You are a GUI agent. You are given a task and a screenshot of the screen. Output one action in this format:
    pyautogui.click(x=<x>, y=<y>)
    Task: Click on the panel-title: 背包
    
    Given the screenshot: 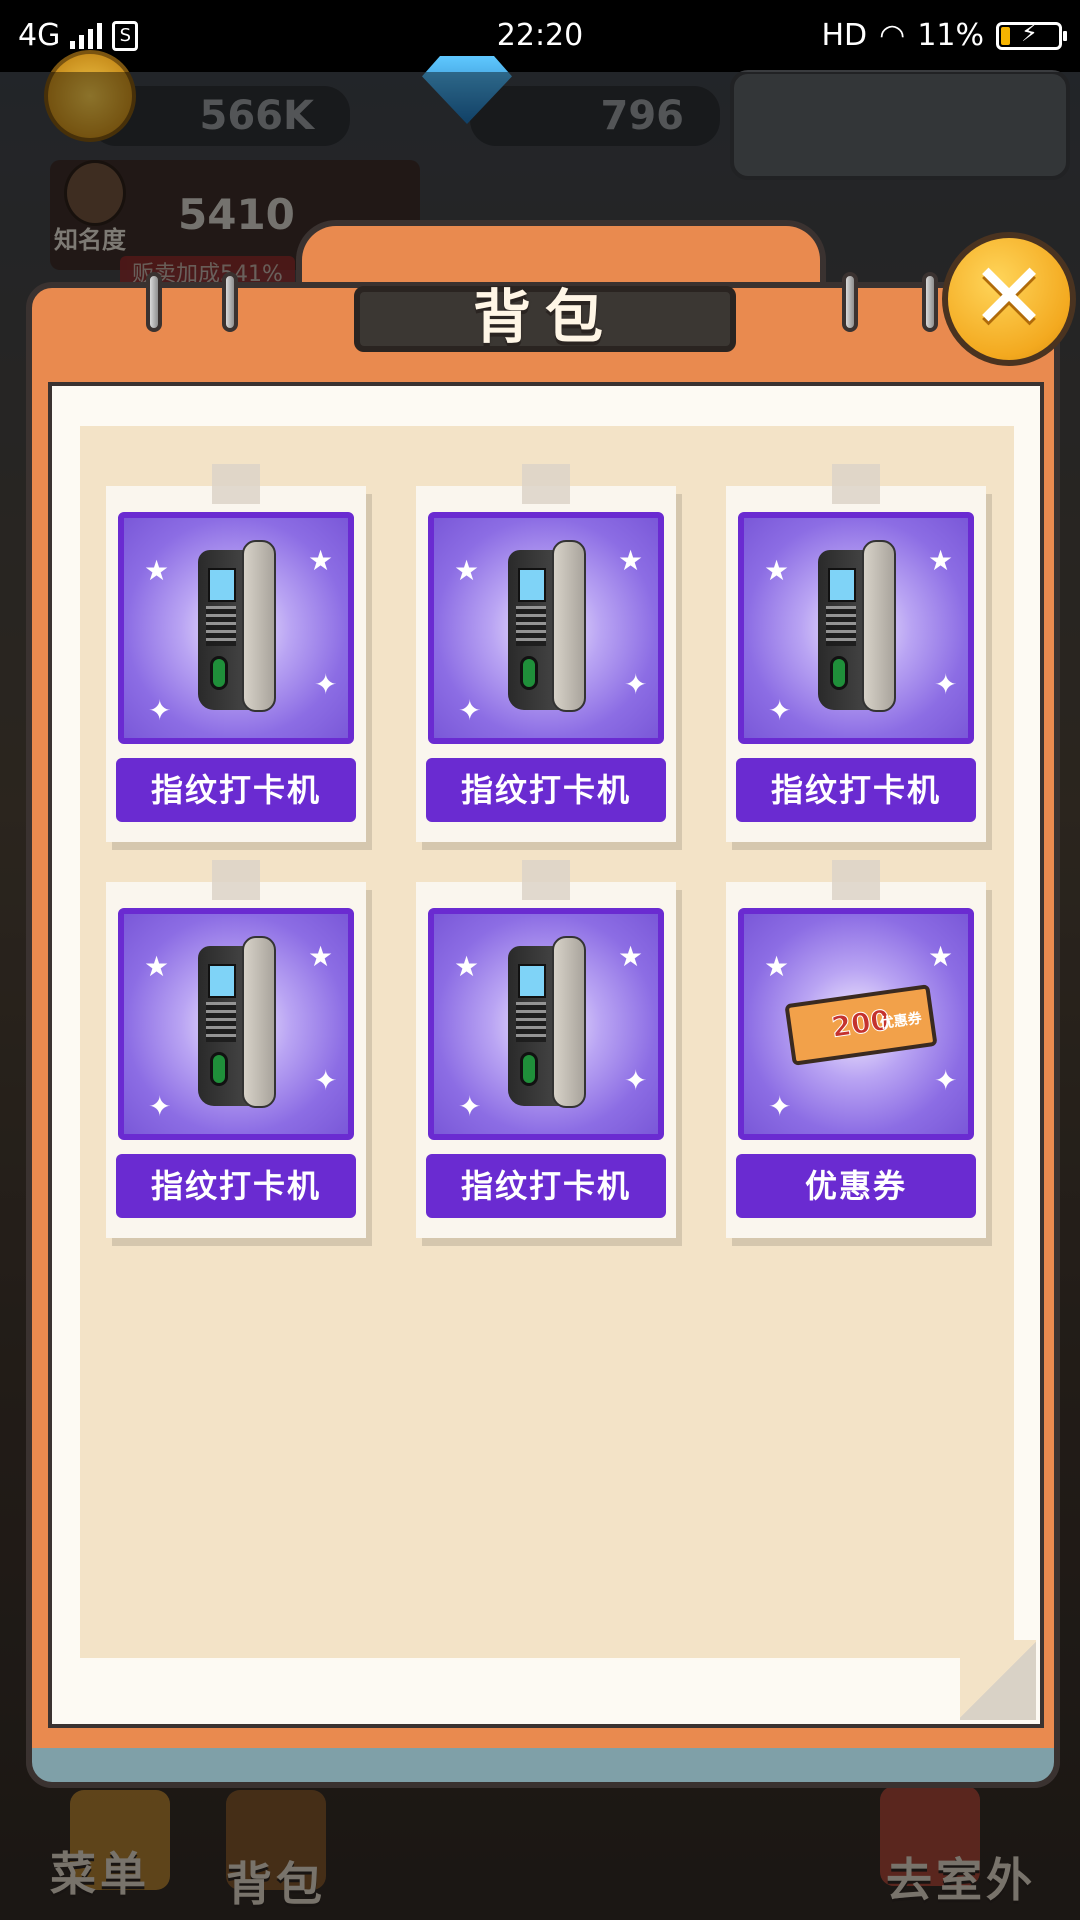 What is the action you would take?
    pyautogui.click(x=545, y=319)
    